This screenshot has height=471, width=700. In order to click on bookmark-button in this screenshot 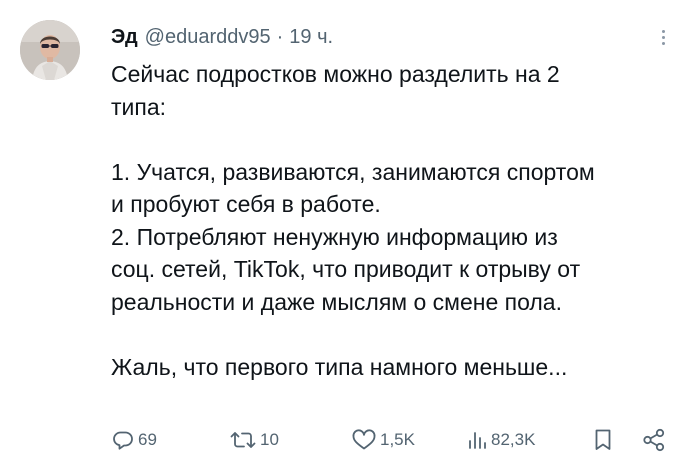, I will do `click(604, 440)`.